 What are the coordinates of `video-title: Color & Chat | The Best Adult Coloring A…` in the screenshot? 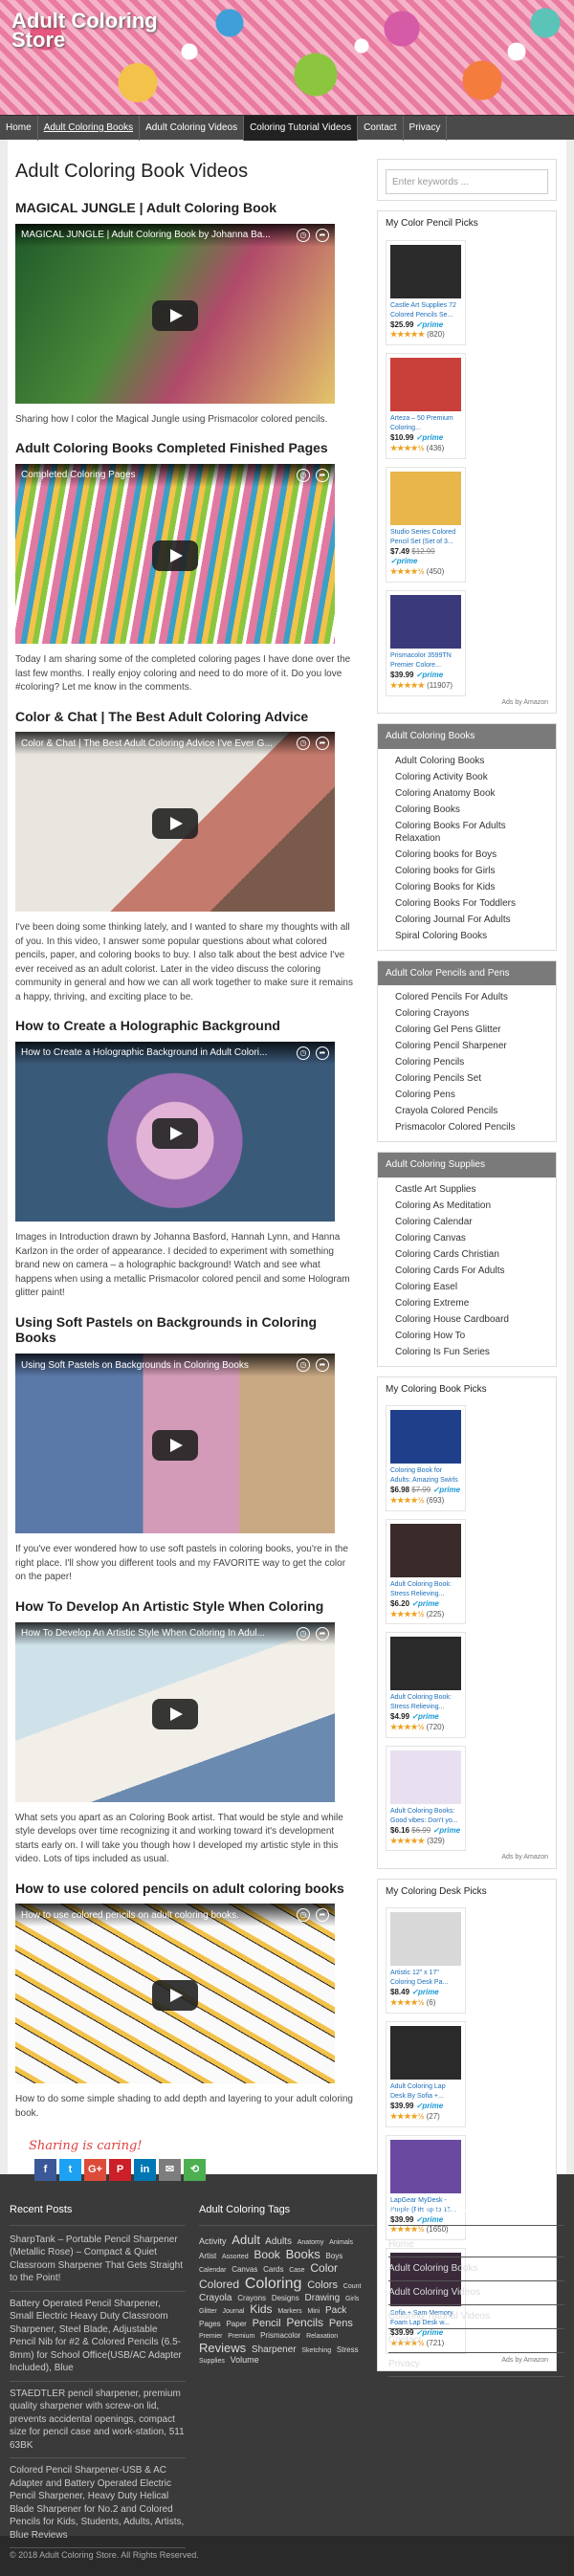 It's located at (159, 745).